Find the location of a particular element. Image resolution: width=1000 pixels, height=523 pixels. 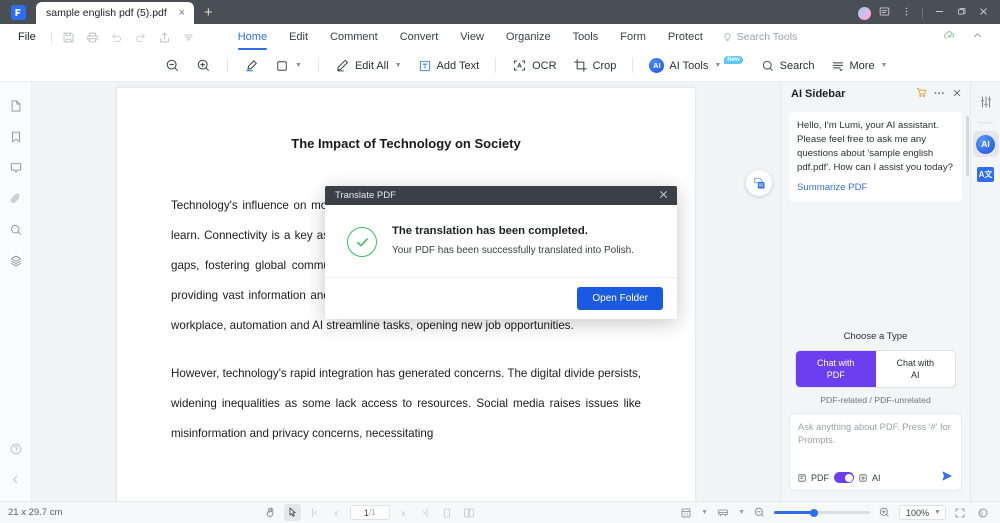

theme-icon is located at coordinates (983, 512).